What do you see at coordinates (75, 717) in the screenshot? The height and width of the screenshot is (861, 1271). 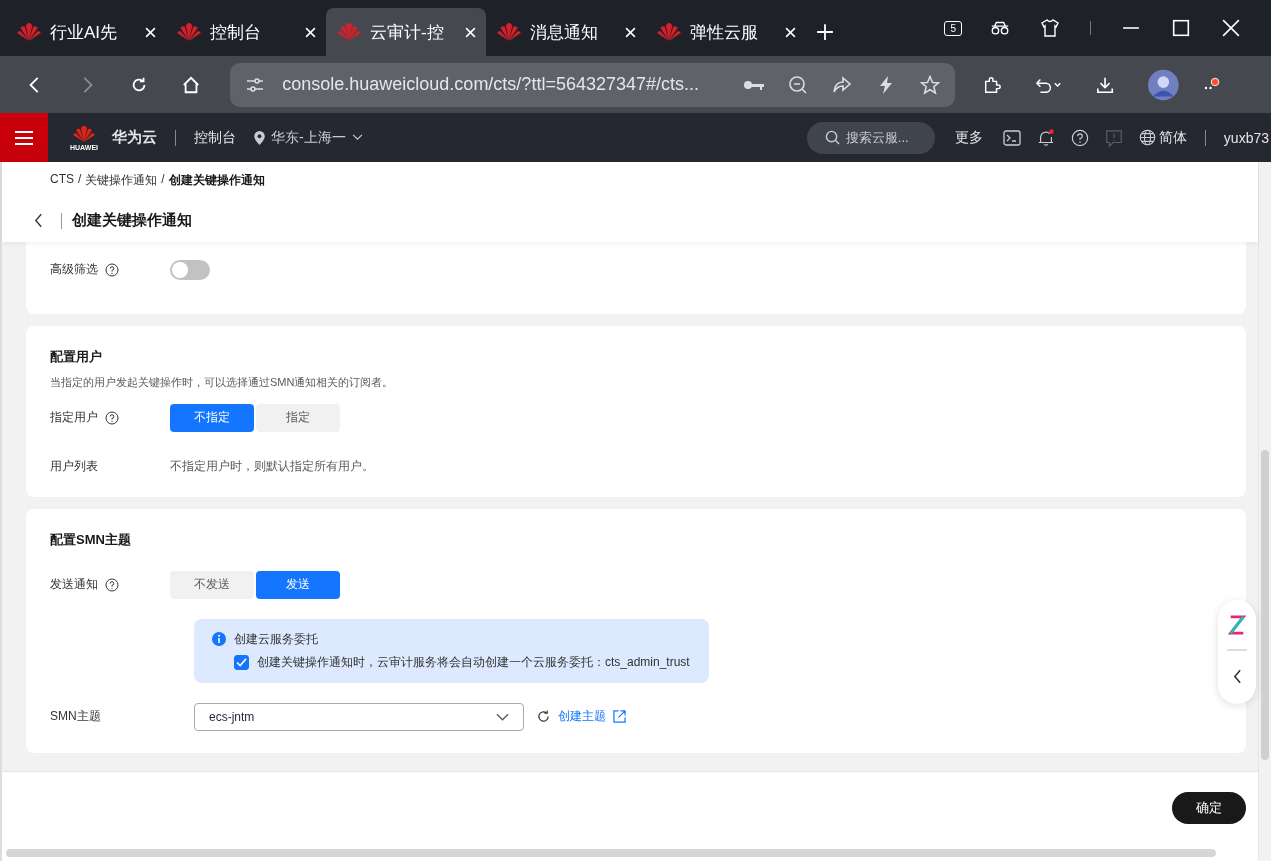 I see `field-label: SMN主题` at bounding box center [75, 717].